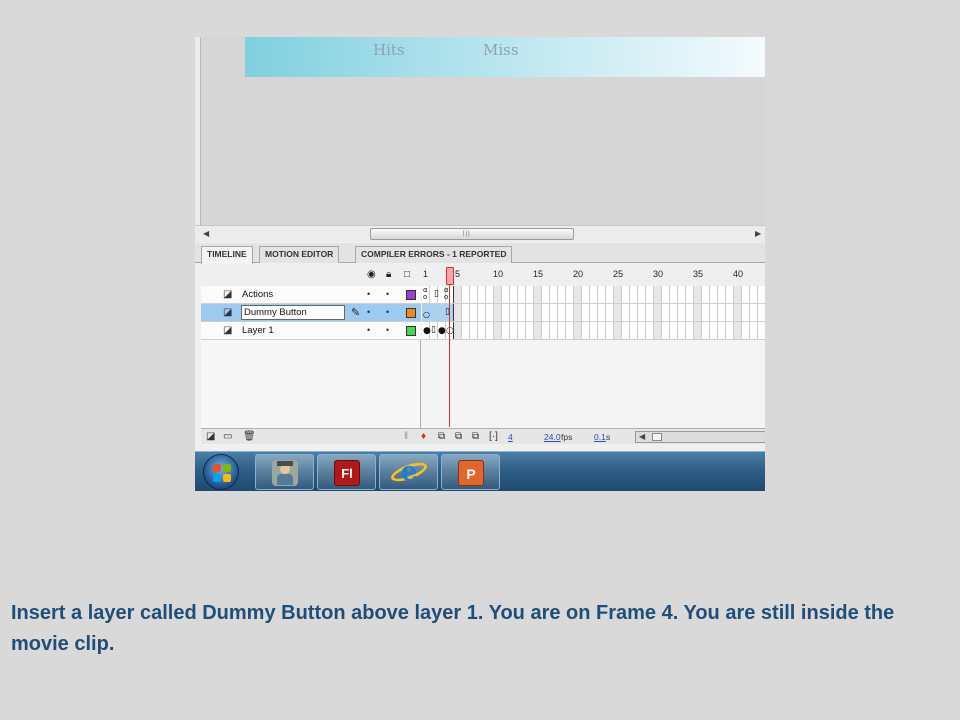 Image resolution: width=960 pixels, height=720 pixels. What do you see at coordinates (449, 356) in the screenshot?
I see `playhead-line` at bounding box center [449, 356].